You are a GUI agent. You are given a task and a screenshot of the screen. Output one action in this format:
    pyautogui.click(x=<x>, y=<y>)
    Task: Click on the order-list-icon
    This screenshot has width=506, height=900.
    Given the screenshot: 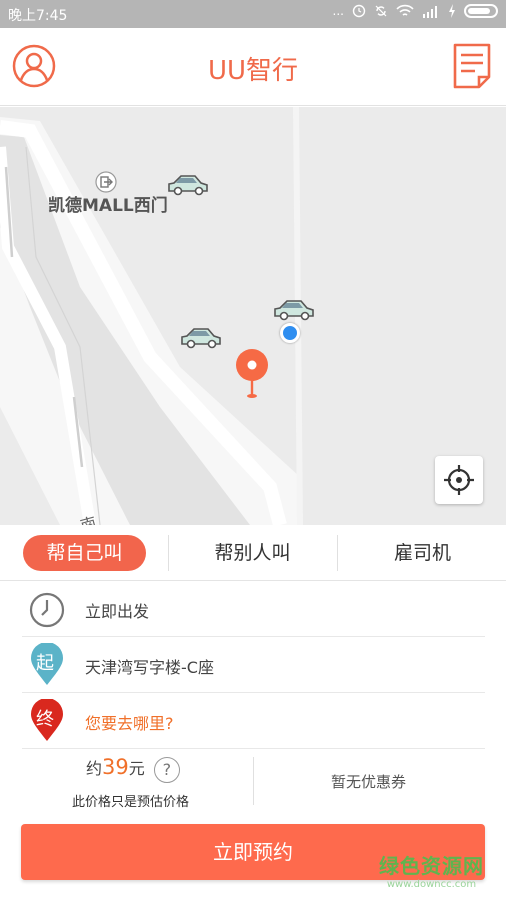 What is the action you would take?
    pyautogui.click(x=472, y=66)
    